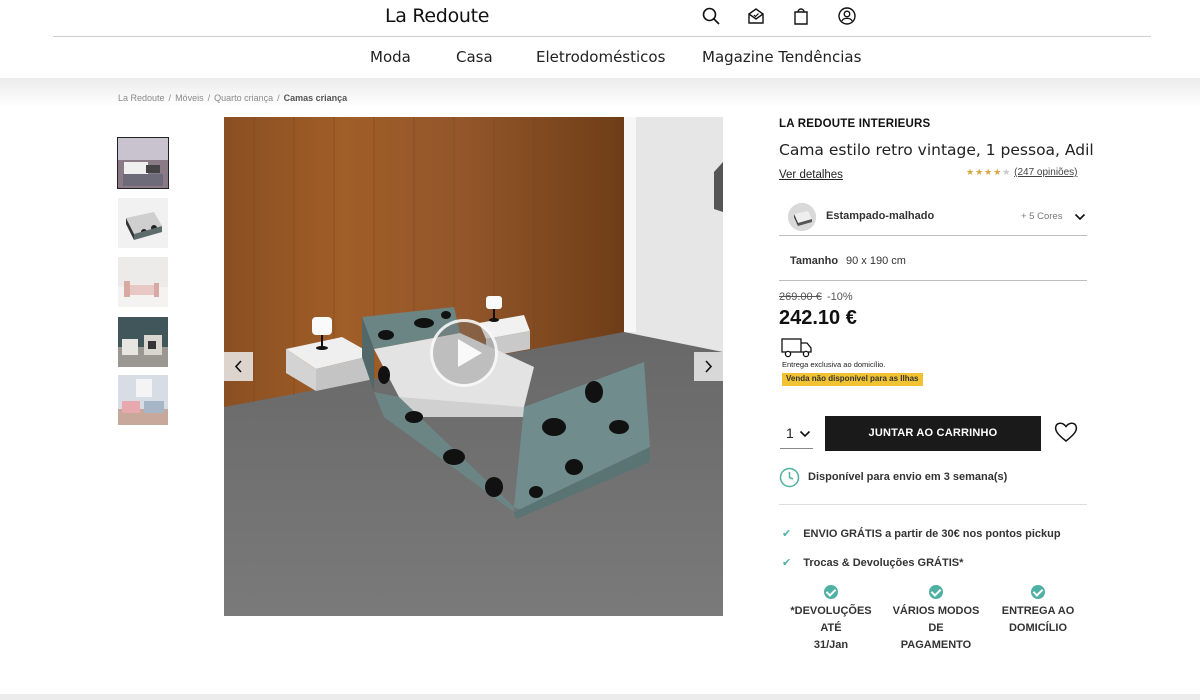 The width and height of the screenshot is (1200, 700). What do you see at coordinates (831, 645) in the screenshot?
I see `feature-returns-line2: 31/Jan` at bounding box center [831, 645].